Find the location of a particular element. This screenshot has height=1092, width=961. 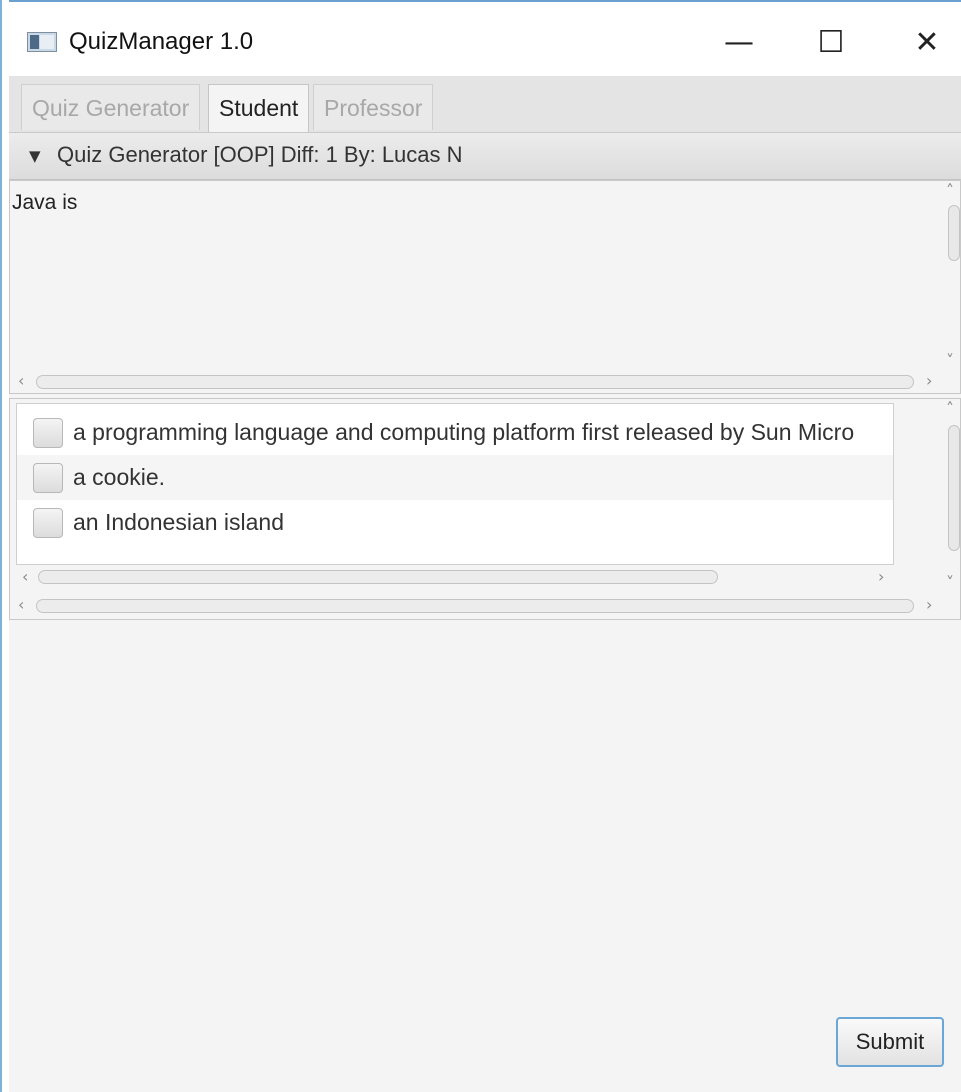

answer-label: a cookie. is located at coordinates (119, 477).